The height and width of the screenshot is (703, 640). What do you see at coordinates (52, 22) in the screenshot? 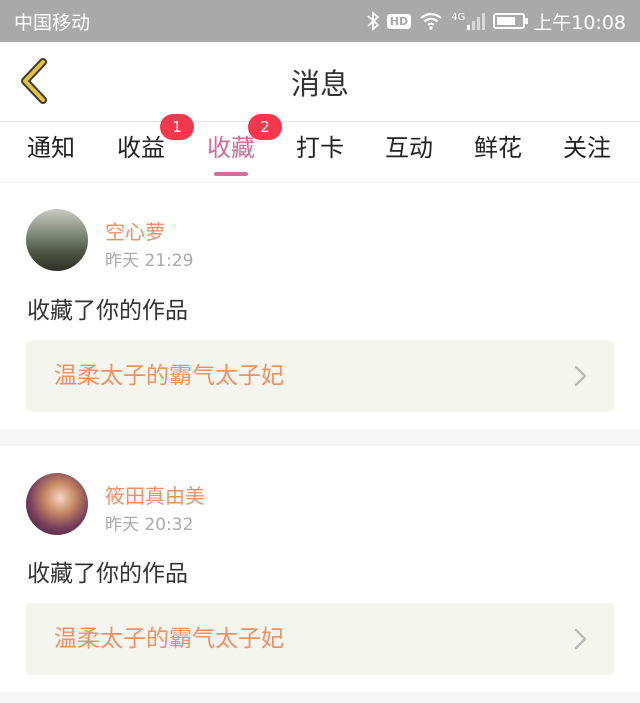
I see `carrier-name: 中国移动` at bounding box center [52, 22].